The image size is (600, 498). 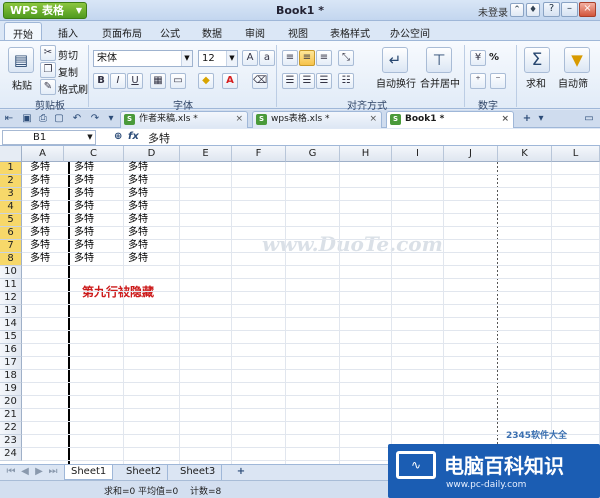 I want to click on tab-view: 视图, so click(x=298, y=32).